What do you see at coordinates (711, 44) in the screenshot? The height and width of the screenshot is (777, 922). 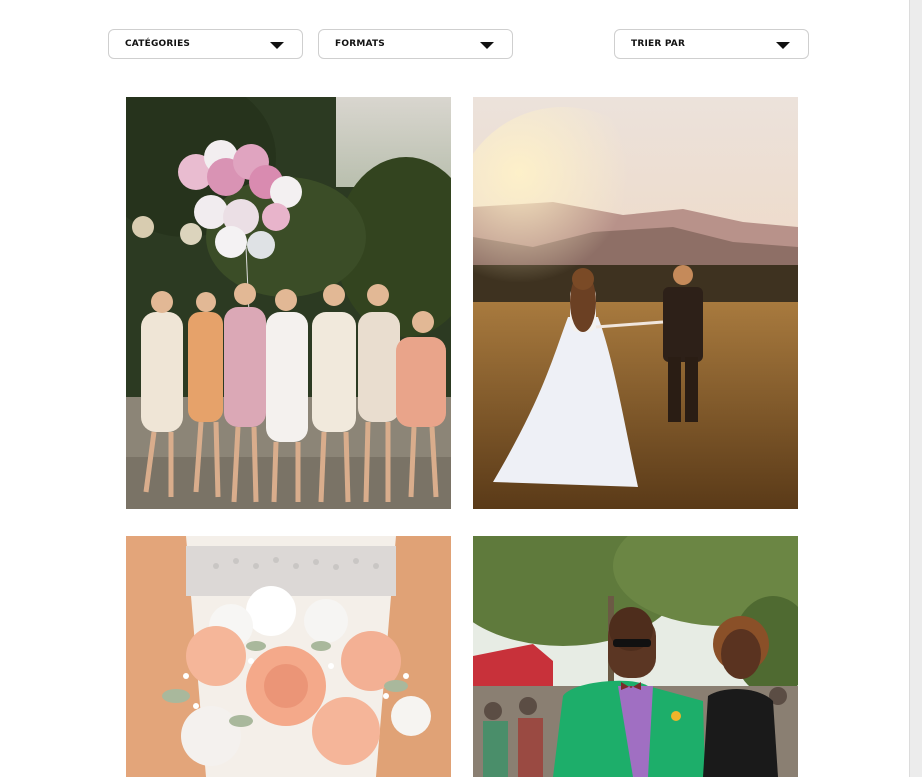 I see `sort-dropdown: TRIER PAR` at bounding box center [711, 44].